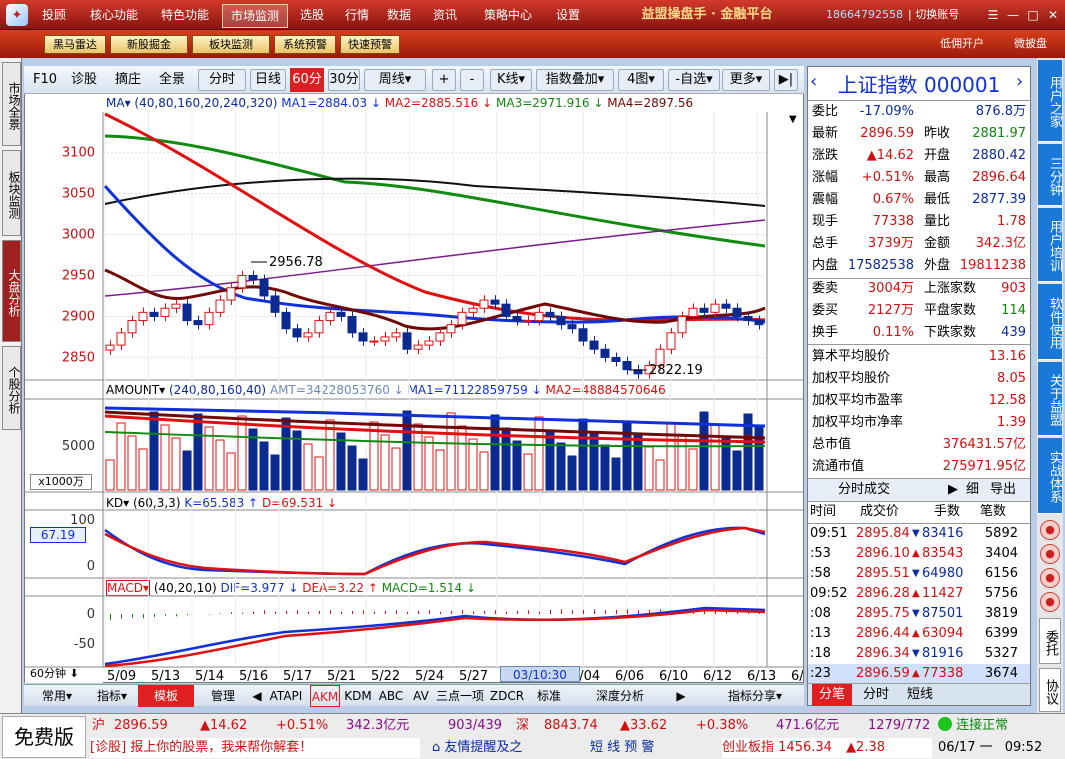  I want to click on chart-tool-7: 30分, so click(344, 80).